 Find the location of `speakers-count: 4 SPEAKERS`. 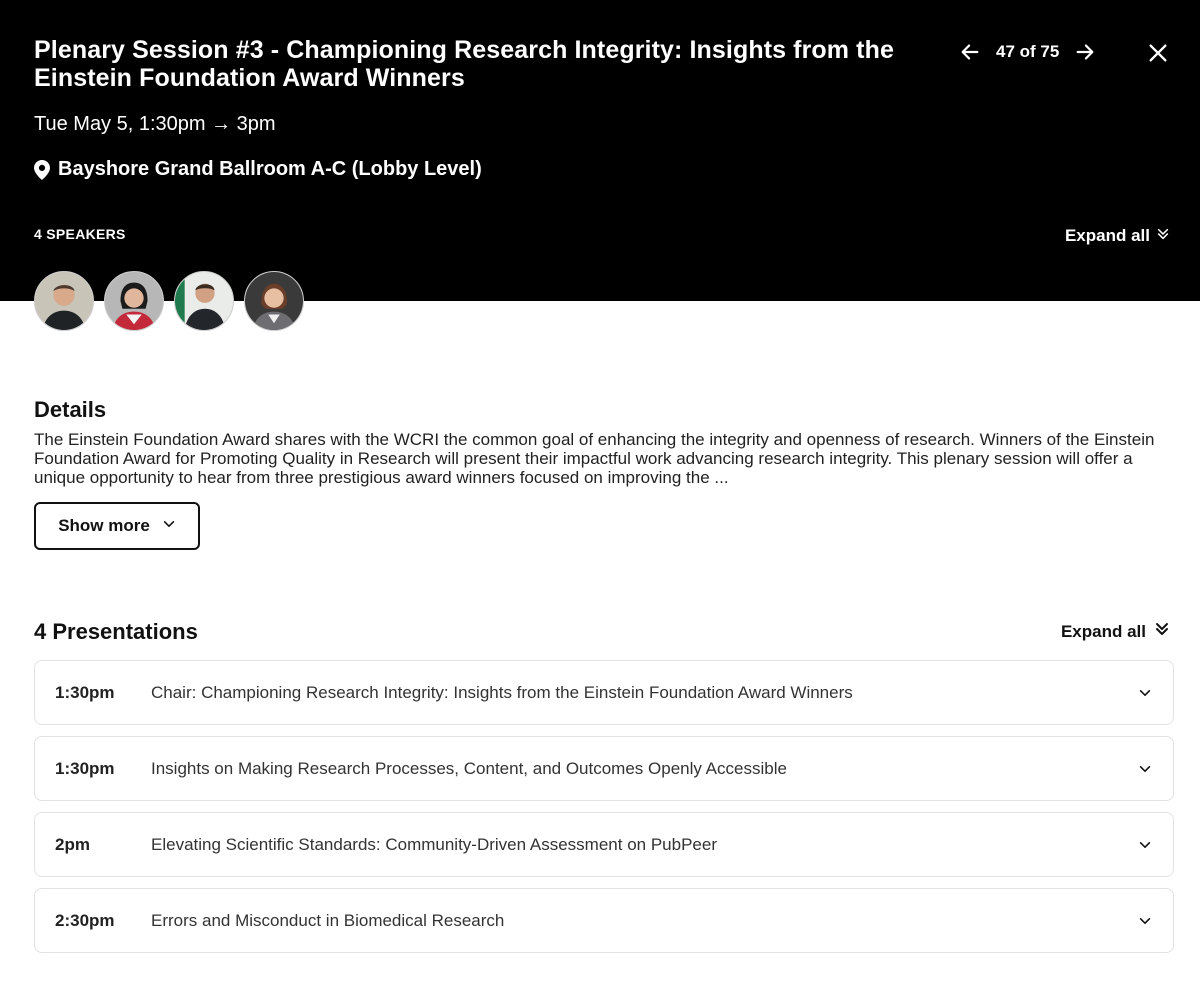

speakers-count: 4 SPEAKERS is located at coordinates (80, 234).